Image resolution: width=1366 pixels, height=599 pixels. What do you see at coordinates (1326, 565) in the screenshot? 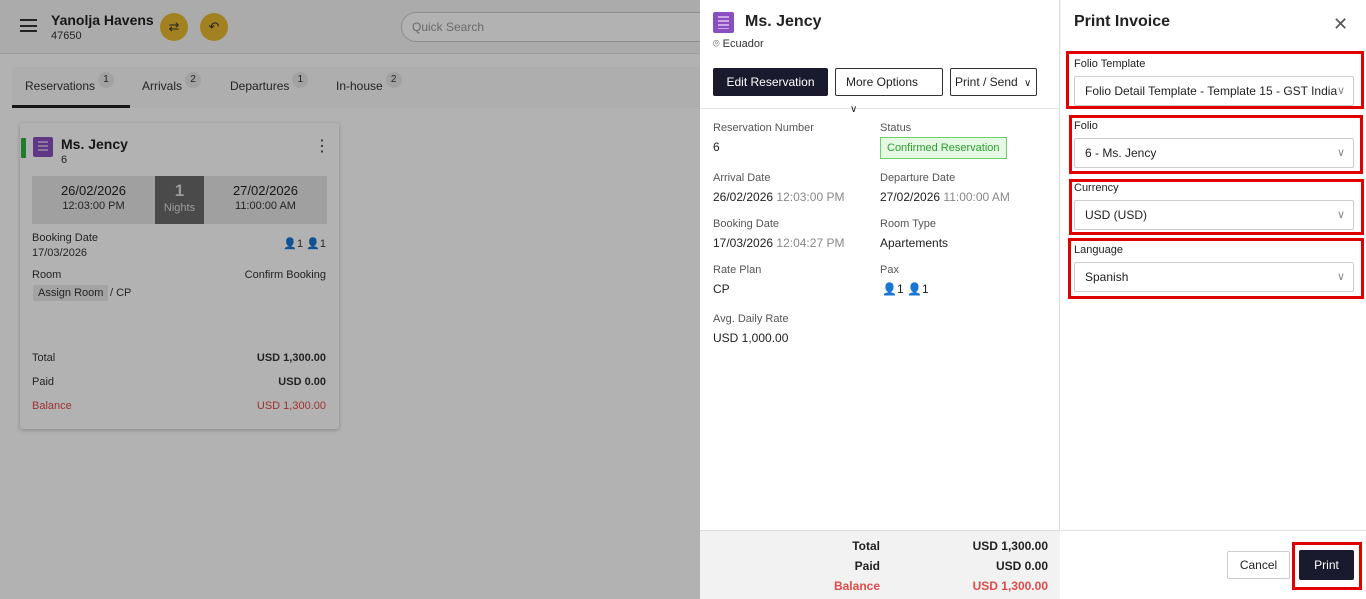
I see `print-button: Print` at bounding box center [1326, 565].